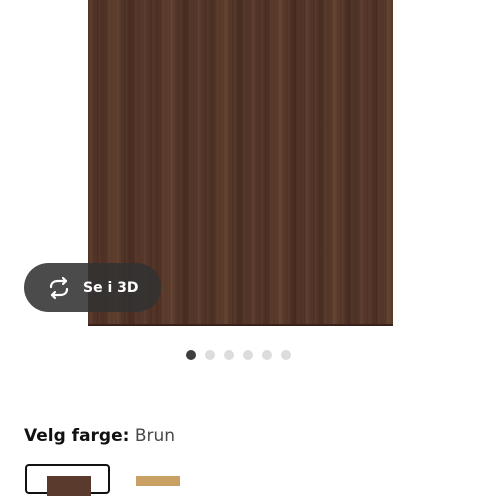 This screenshot has height=496, width=480. I want to click on color-label: Velg farge:, so click(77, 436).